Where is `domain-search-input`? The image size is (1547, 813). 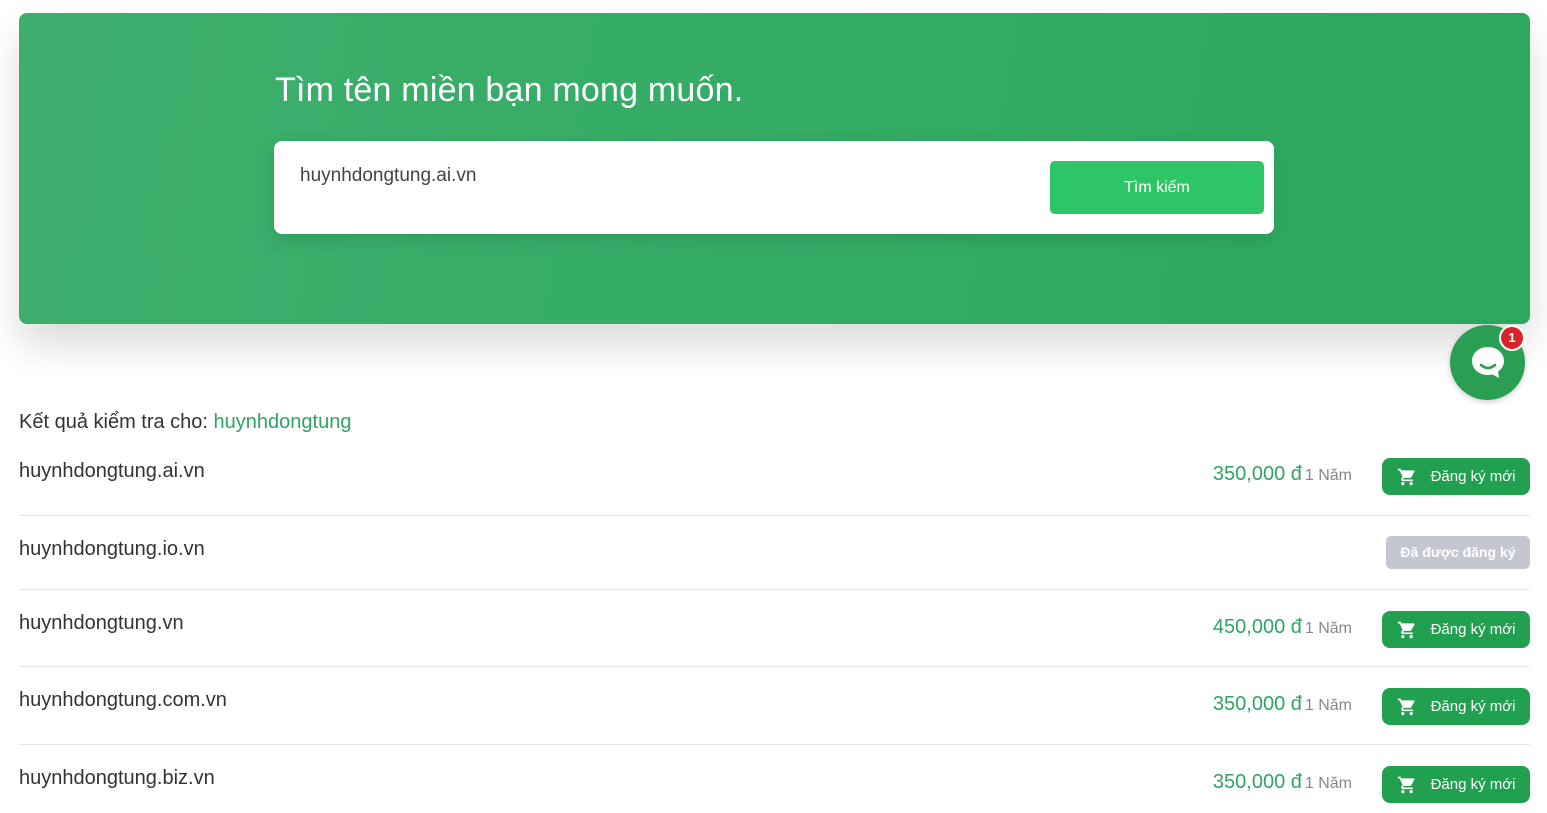 domain-search-input is located at coordinates (660, 176).